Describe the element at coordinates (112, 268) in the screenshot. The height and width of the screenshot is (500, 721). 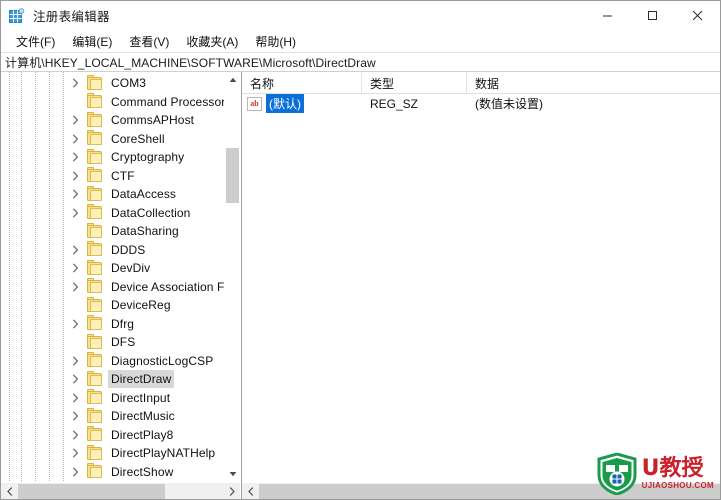
I see `tree-item-devdiv: DevDiv` at that location.